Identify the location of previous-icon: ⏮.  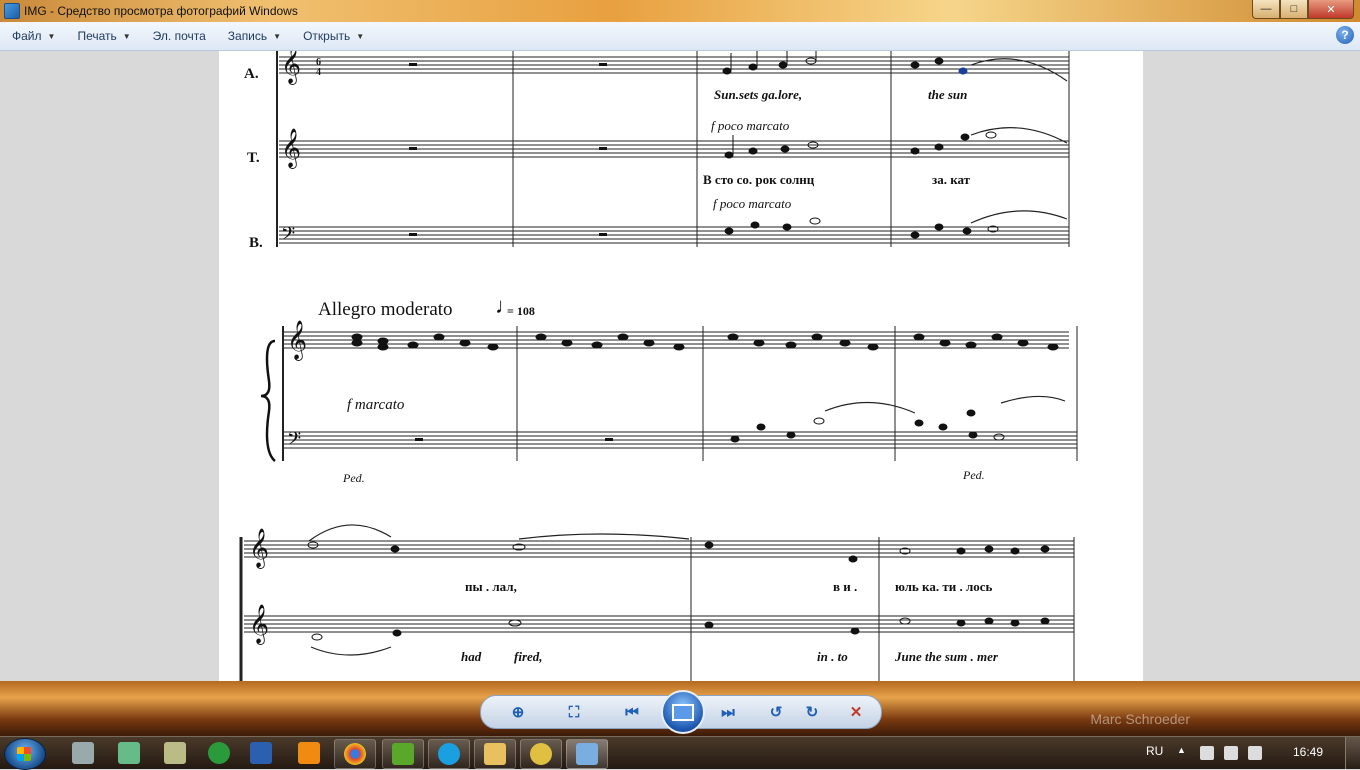
(632, 712).